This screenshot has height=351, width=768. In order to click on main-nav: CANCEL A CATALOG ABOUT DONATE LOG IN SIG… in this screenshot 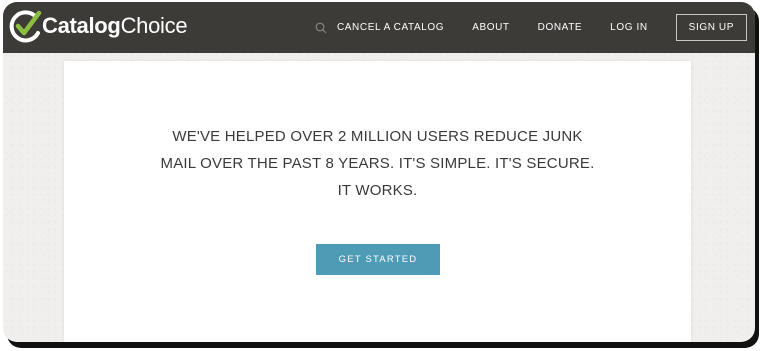, I will do `click(535, 27)`.